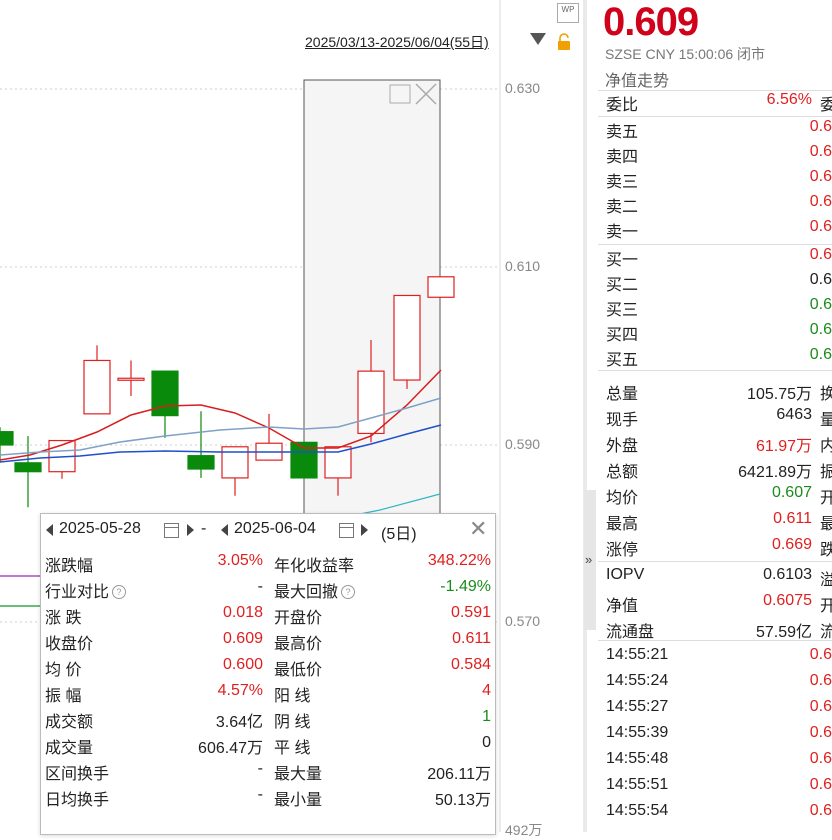 The image size is (832, 840). Describe the element at coordinates (268, 669) in the screenshot. I see `popup-stat-row: 均 价 0.600 最低价 0.584` at that location.